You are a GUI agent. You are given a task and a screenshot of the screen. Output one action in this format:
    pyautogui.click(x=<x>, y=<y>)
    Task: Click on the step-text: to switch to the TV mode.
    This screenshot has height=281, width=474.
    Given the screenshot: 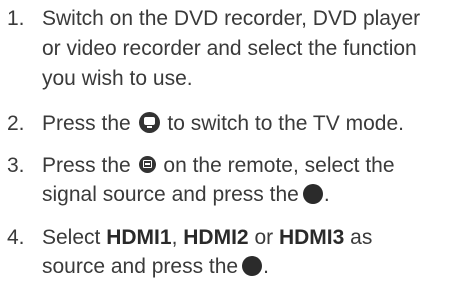 What is the action you would take?
    pyautogui.click(x=285, y=123)
    